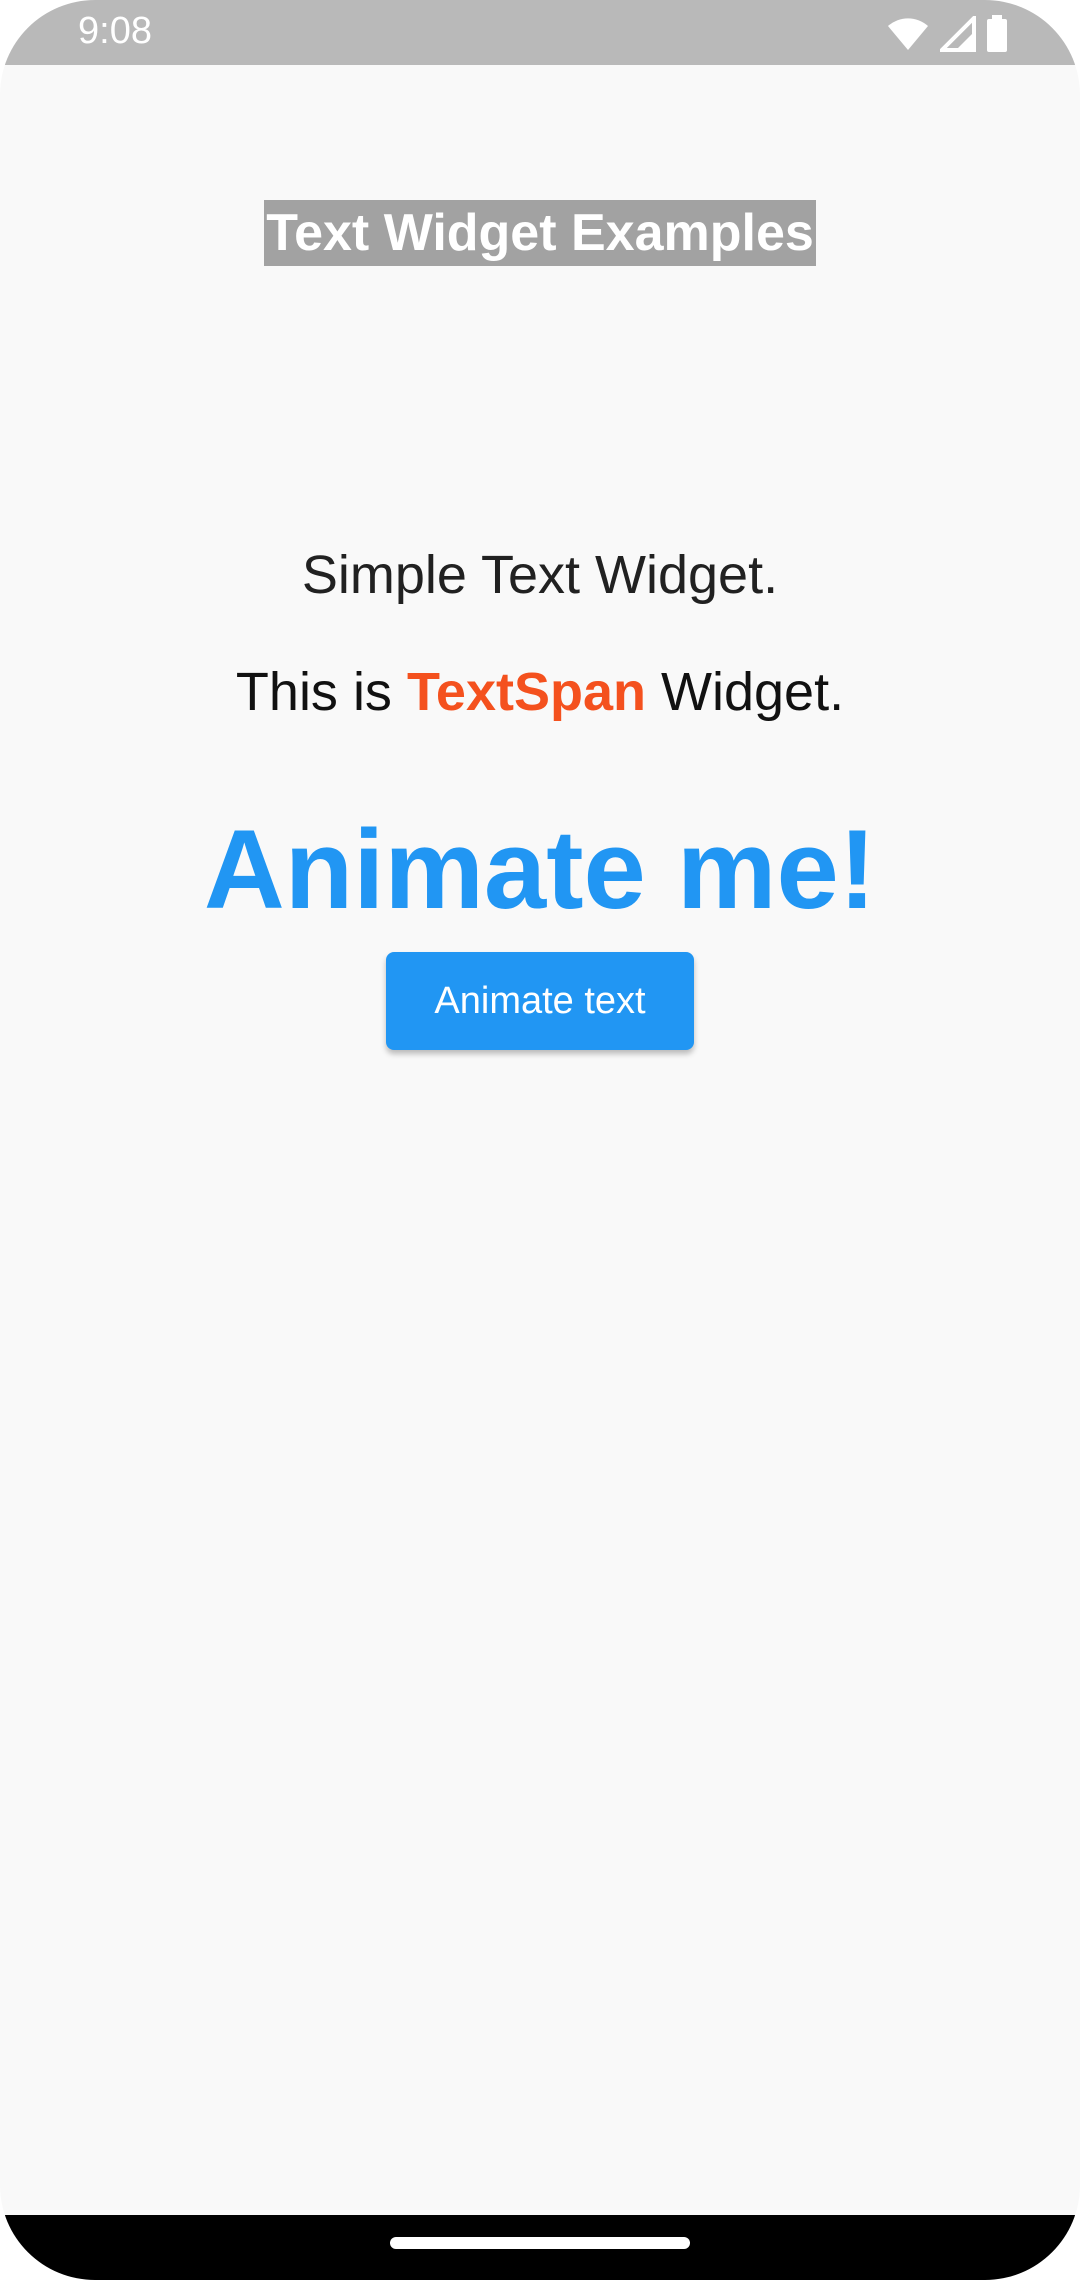  I want to click on textspan-widget: This is TextSpan Widget., so click(540, 692).